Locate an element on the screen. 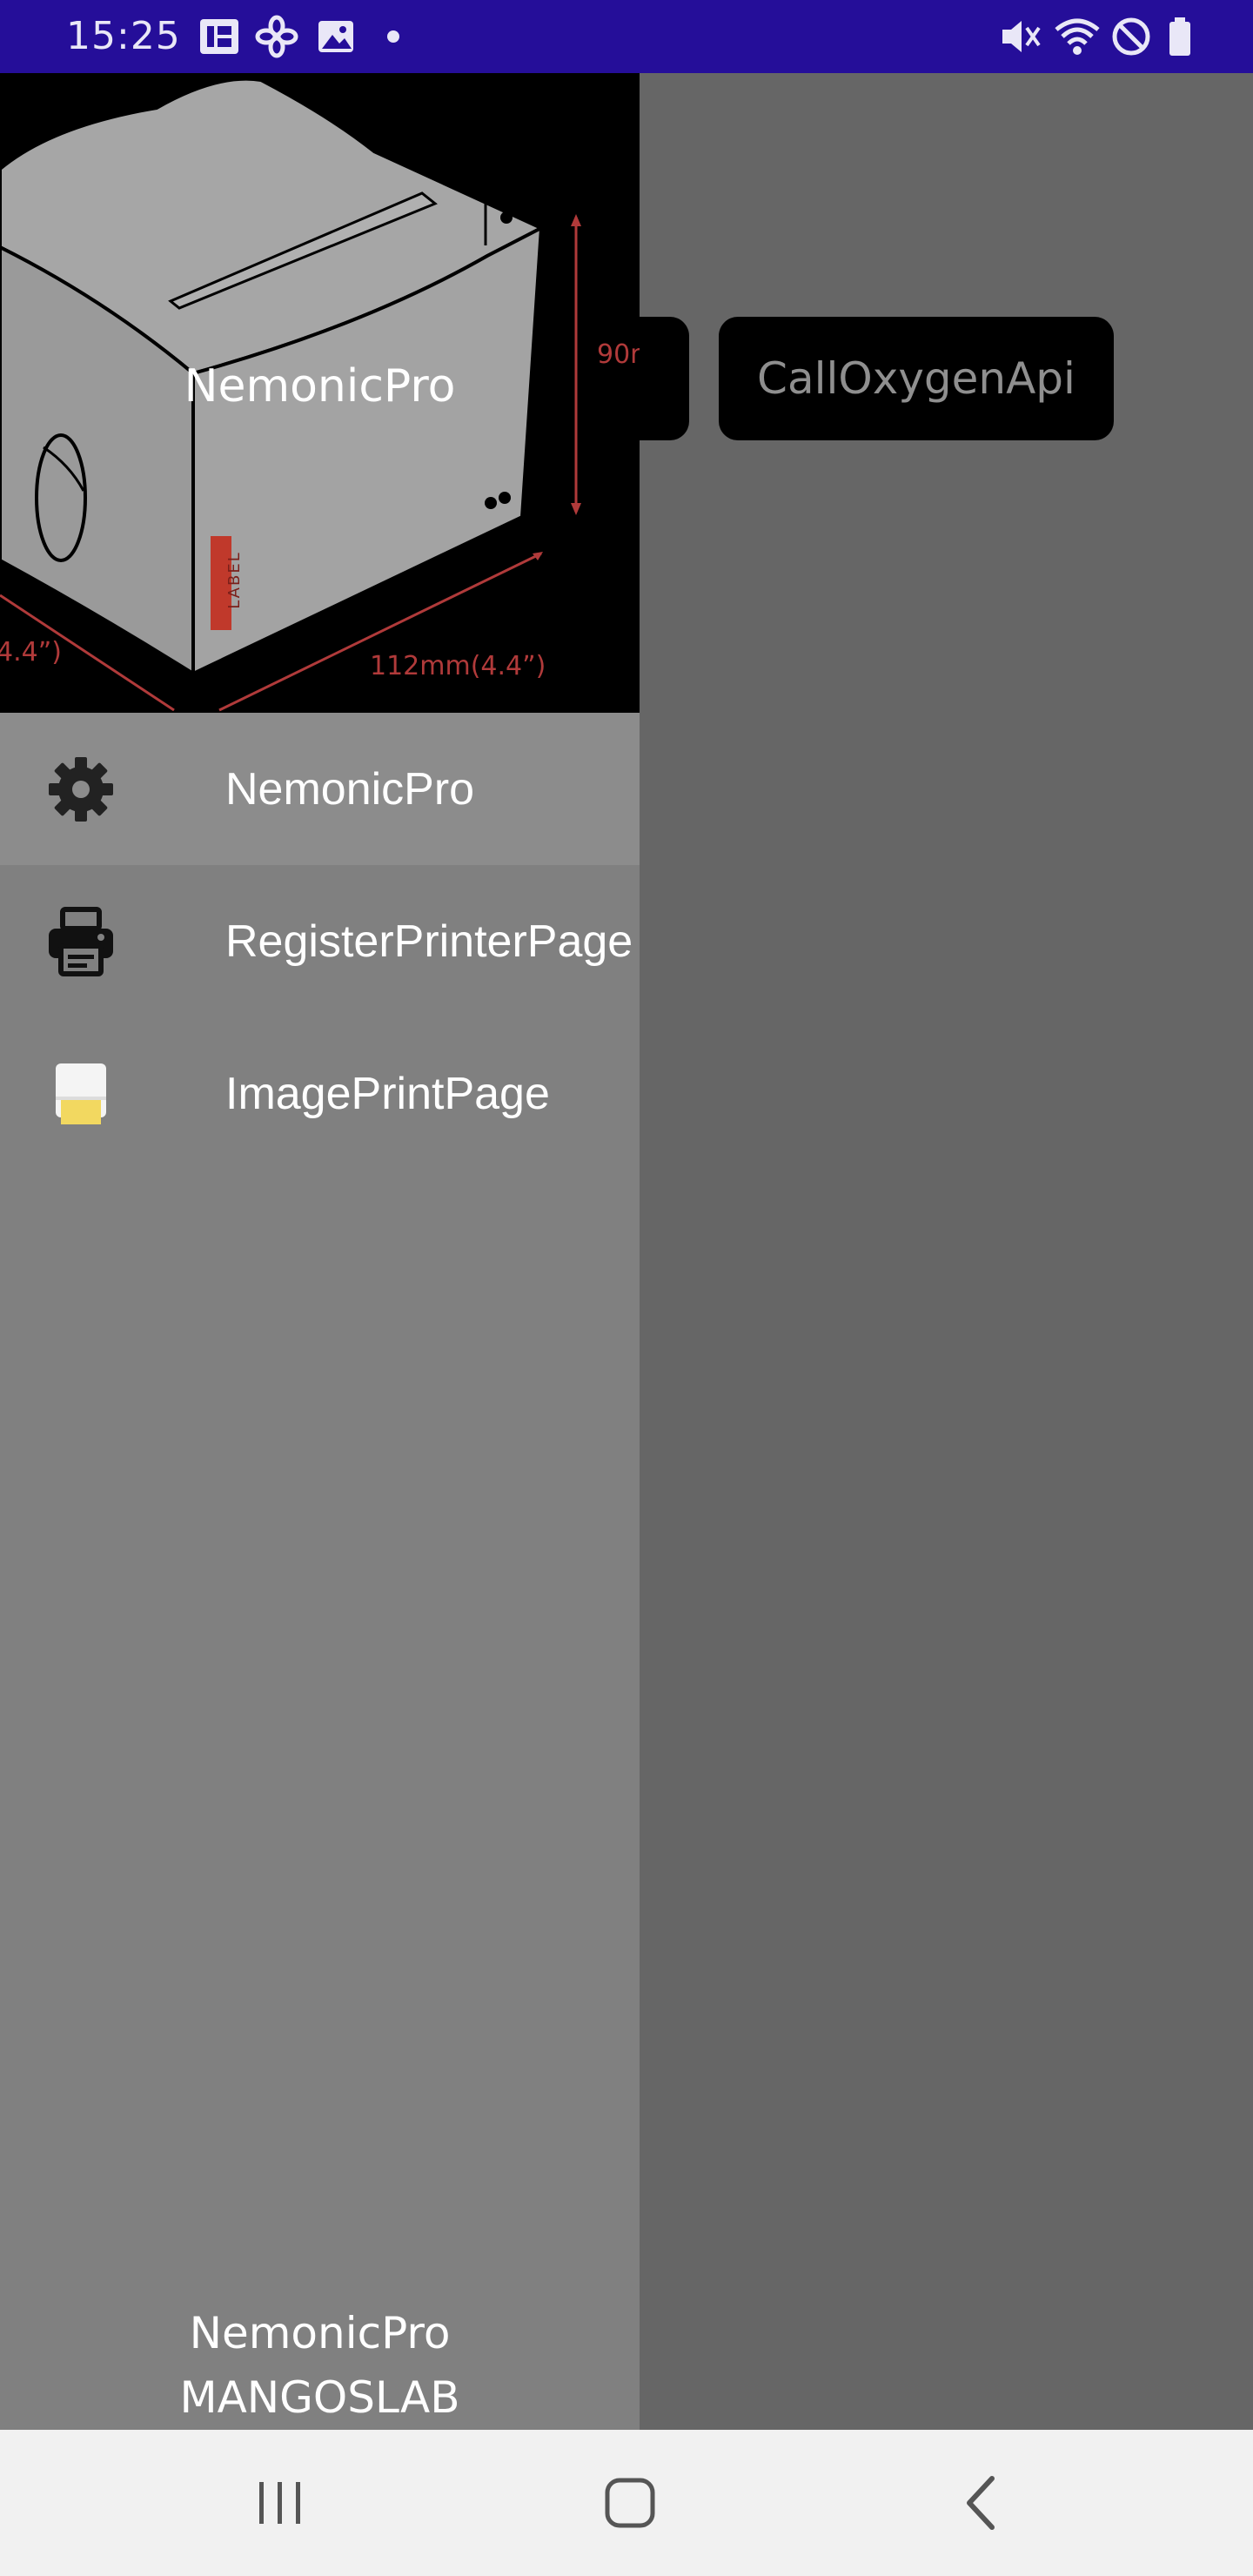 The image size is (1253, 2576). drawer-header-title: NemonicPro is located at coordinates (320, 387).